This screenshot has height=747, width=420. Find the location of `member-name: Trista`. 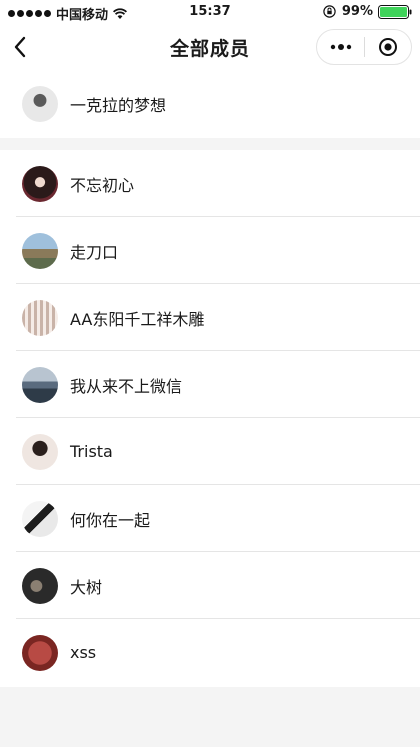

member-name: Trista is located at coordinates (91, 451).